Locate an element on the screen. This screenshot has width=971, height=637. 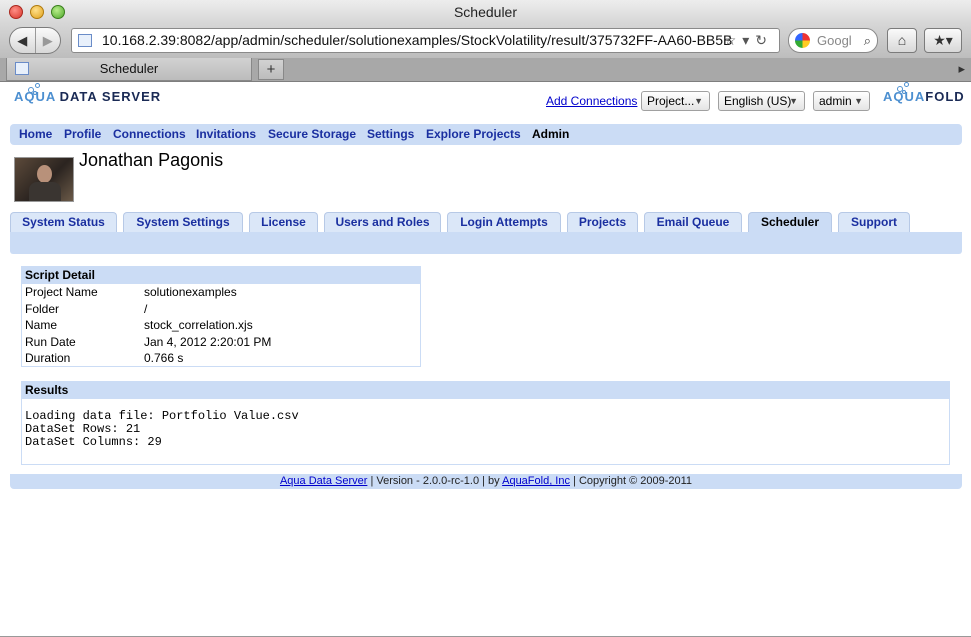
nav-settings: Settings is located at coordinates (390, 134).